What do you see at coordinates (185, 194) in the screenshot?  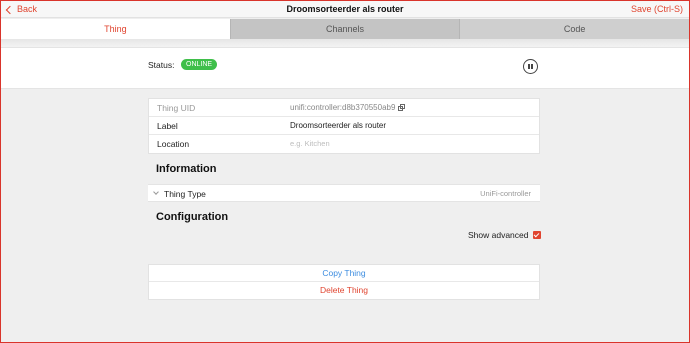 I see `thing-type-label: Thing Type` at bounding box center [185, 194].